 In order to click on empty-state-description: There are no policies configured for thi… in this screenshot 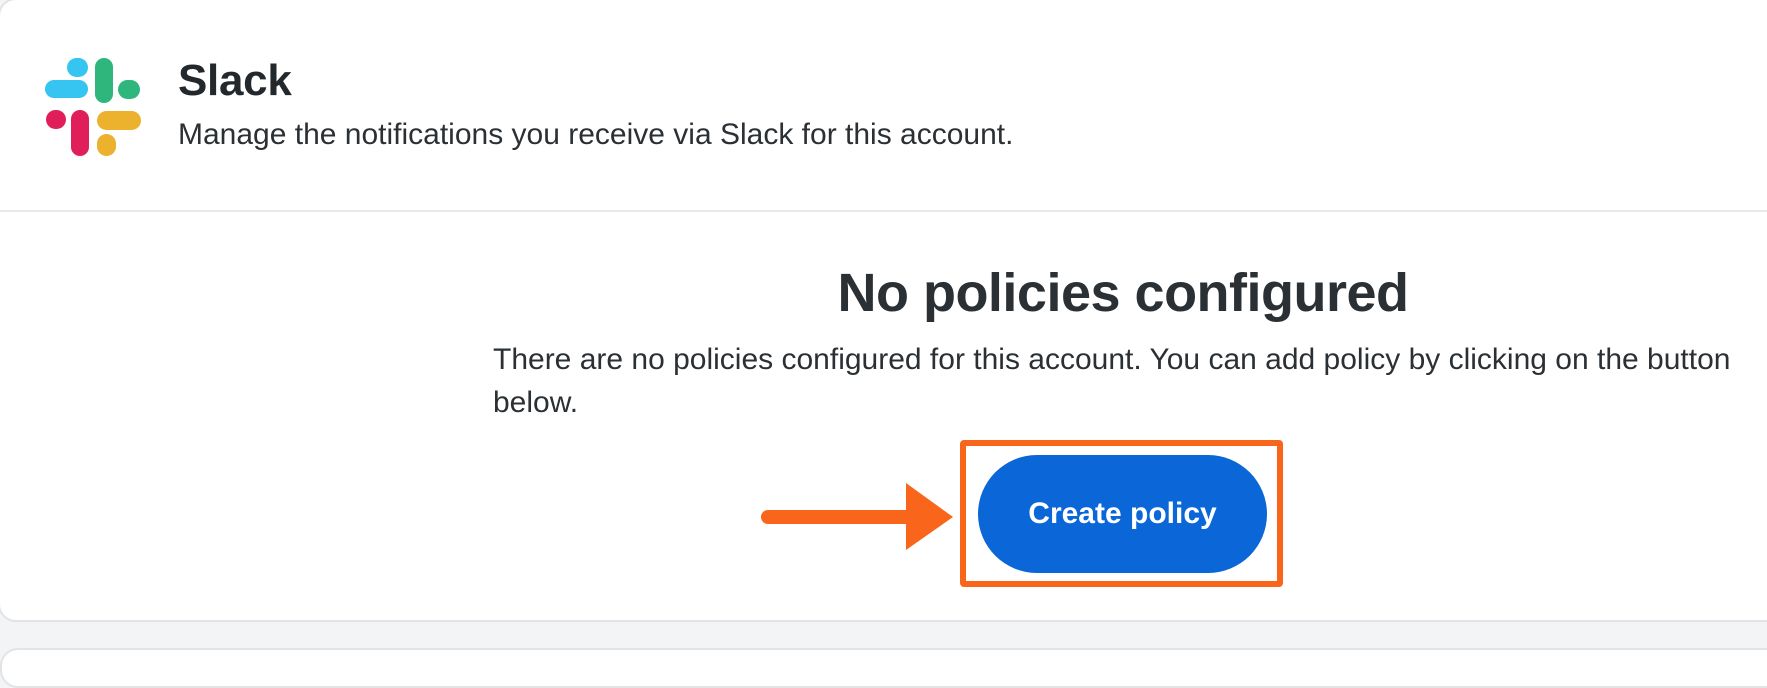, I will do `click(1112, 381)`.